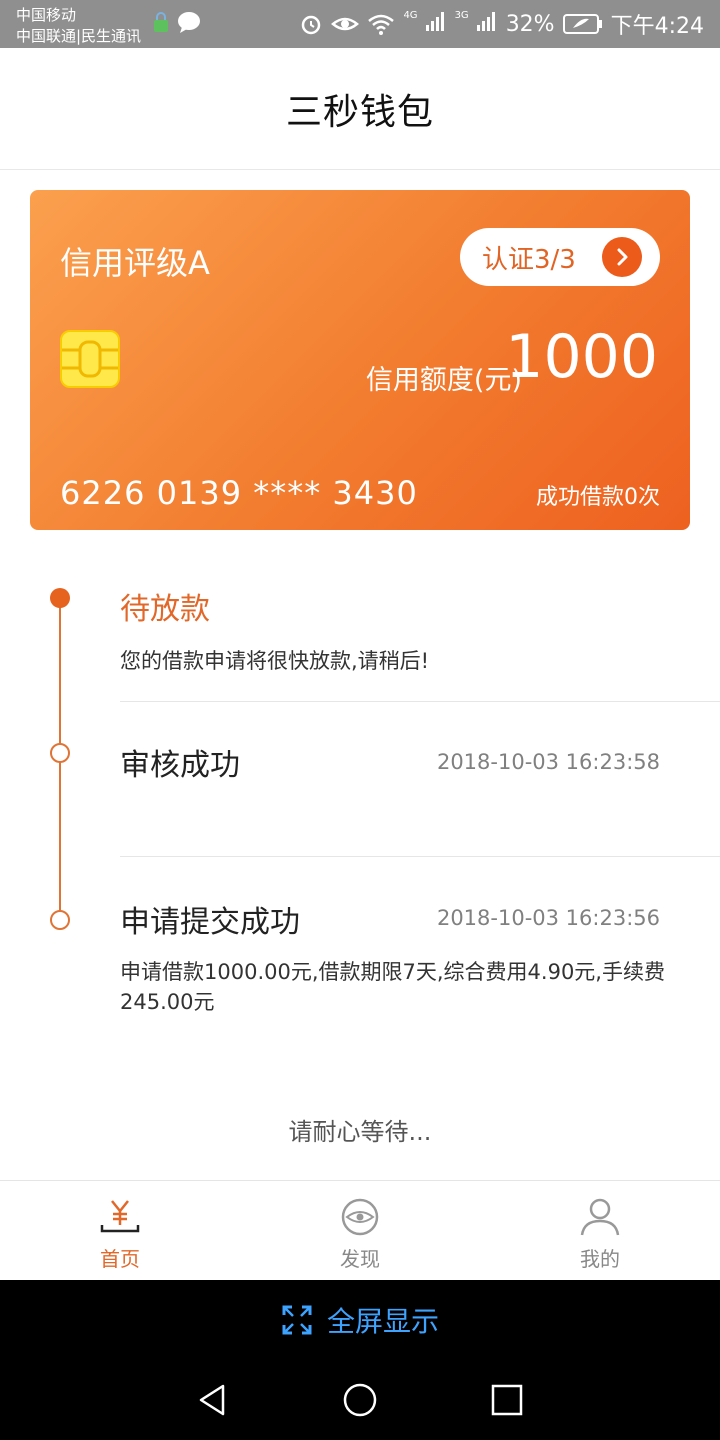 This screenshot has width=720, height=1440. Describe the element at coordinates (213, 1400) in the screenshot. I see `back-icon` at that location.